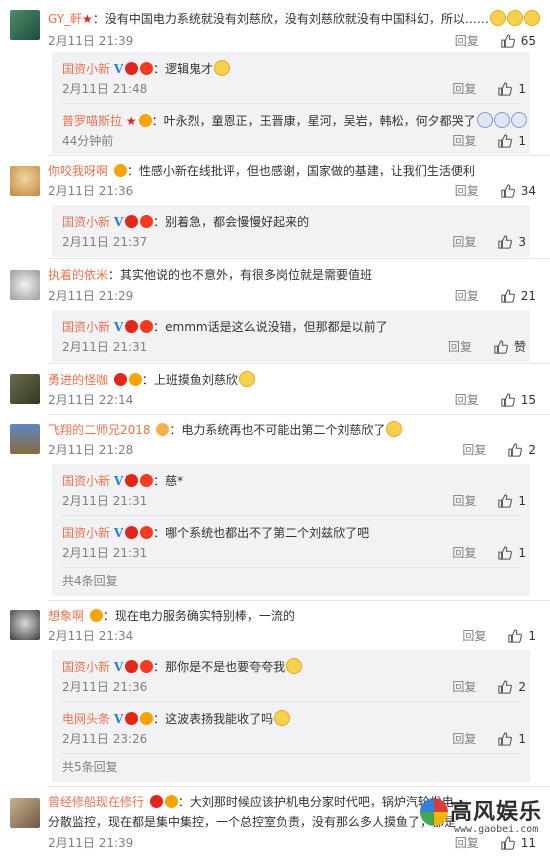 The height and width of the screenshot is (856, 550). Describe the element at coordinates (66, 616) in the screenshot. I see `username: 想象啊` at that location.